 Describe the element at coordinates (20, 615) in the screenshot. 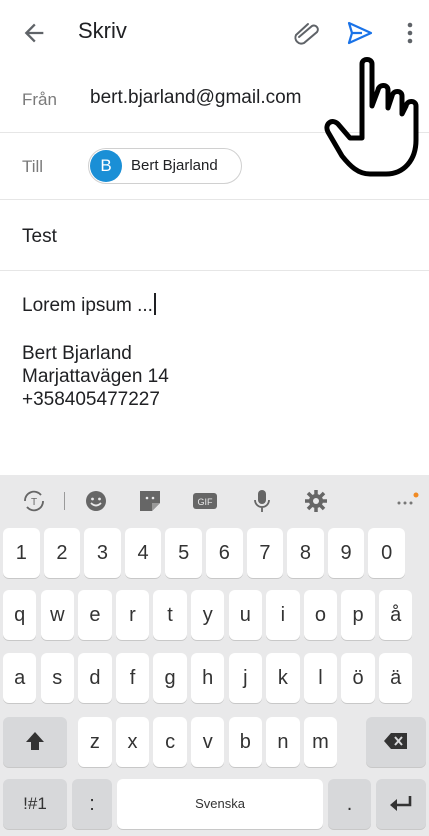

I see `key-q: q` at that location.